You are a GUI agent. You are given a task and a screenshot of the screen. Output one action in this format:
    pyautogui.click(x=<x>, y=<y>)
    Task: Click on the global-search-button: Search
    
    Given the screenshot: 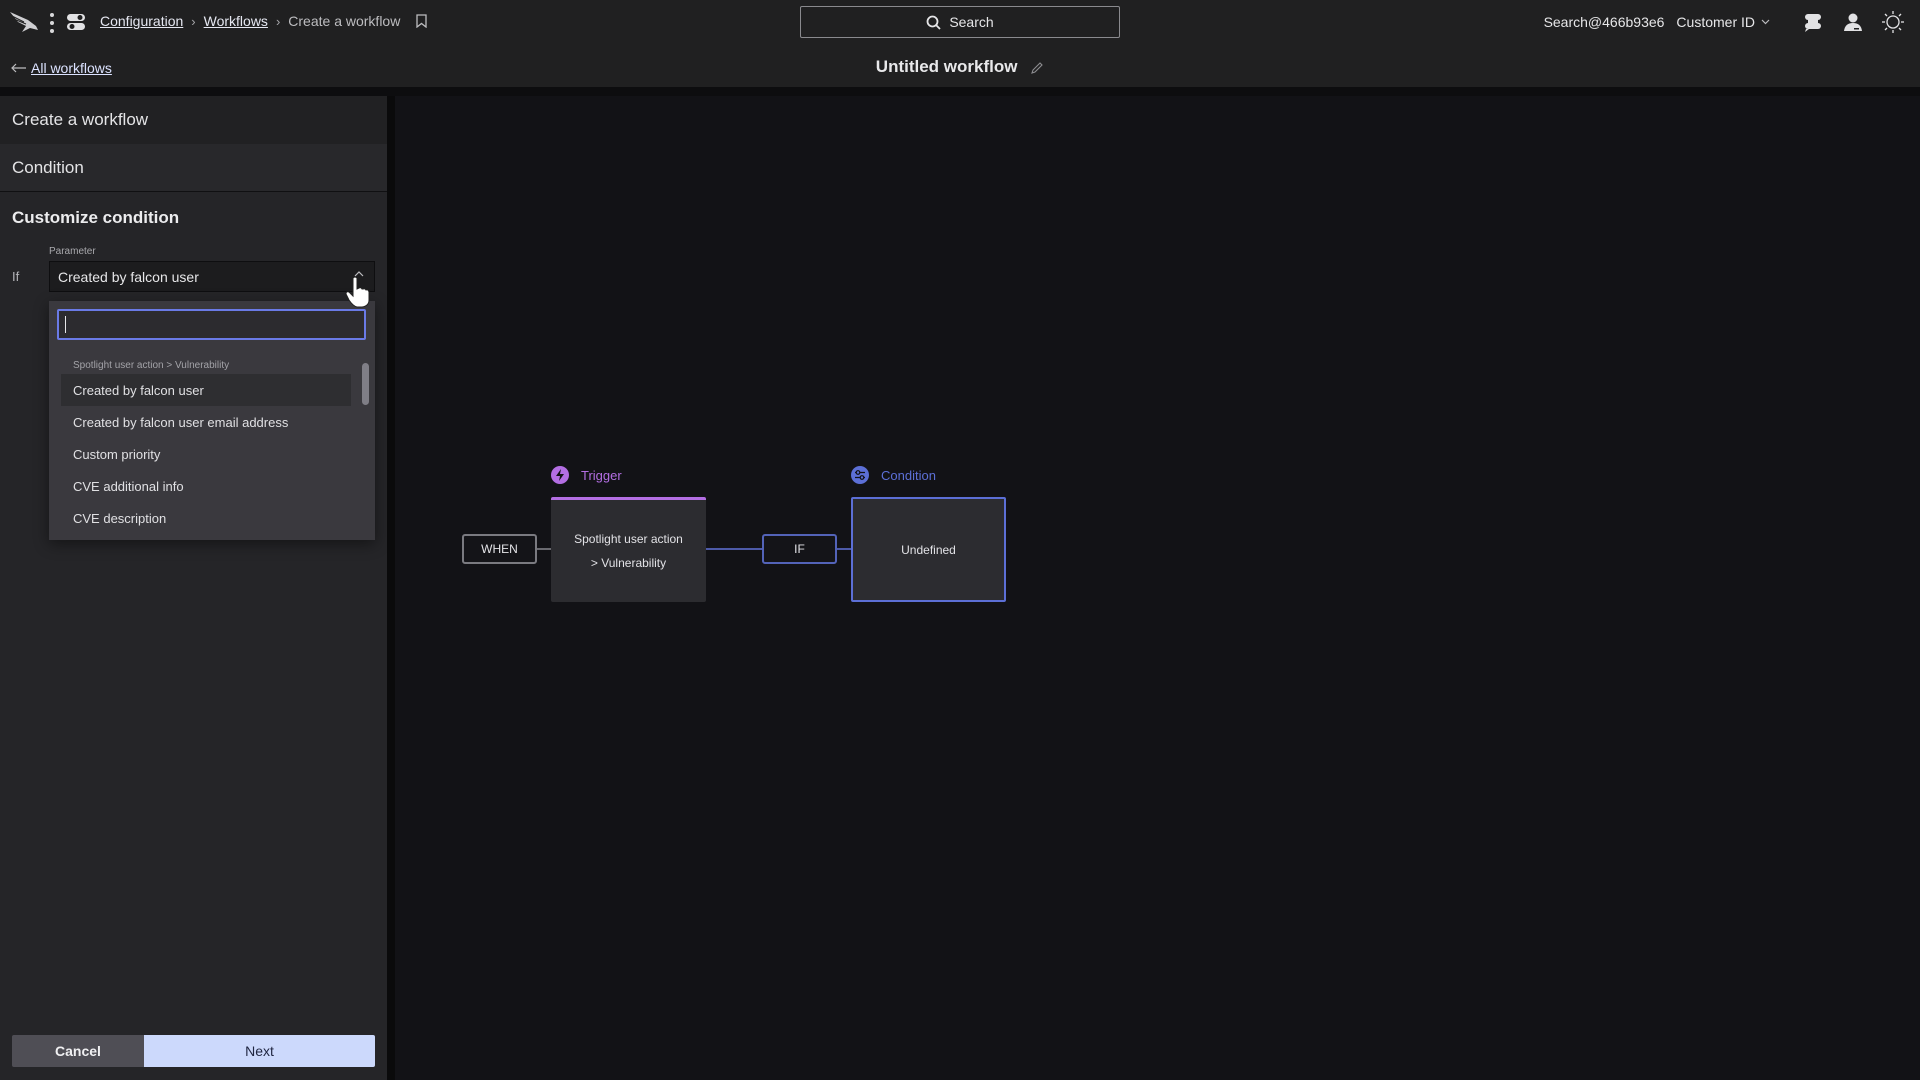 What is the action you would take?
    pyautogui.click(x=960, y=22)
    